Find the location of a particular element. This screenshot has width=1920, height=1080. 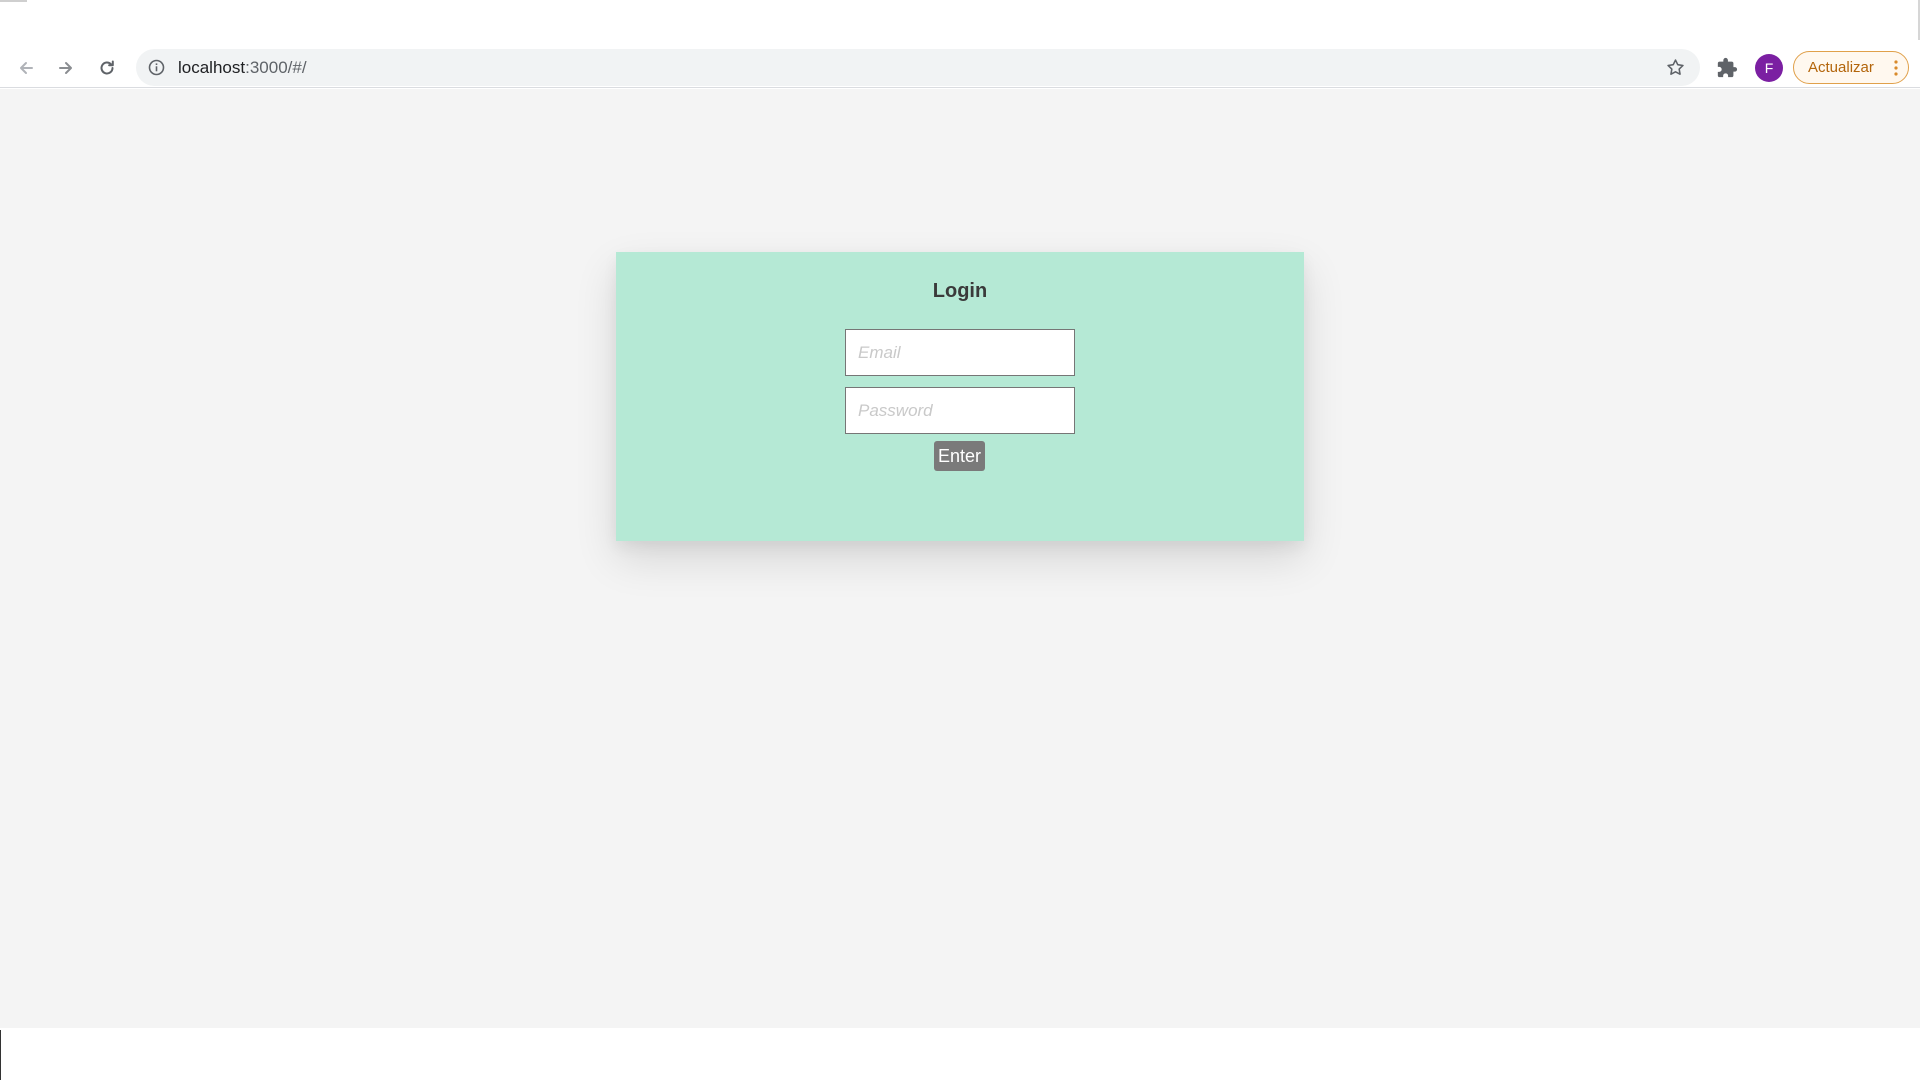

more-vert-icon is located at coordinates (1896, 68).